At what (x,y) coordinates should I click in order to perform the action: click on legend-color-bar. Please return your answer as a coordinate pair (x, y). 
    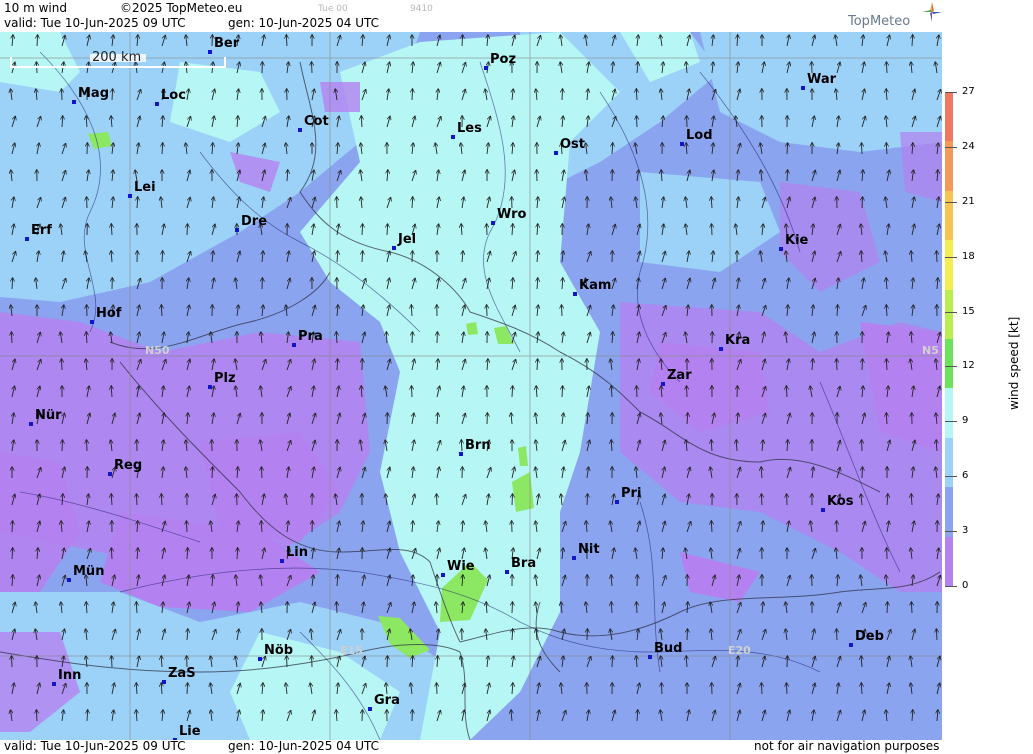
    Looking at the image, I should click on (949, 339).